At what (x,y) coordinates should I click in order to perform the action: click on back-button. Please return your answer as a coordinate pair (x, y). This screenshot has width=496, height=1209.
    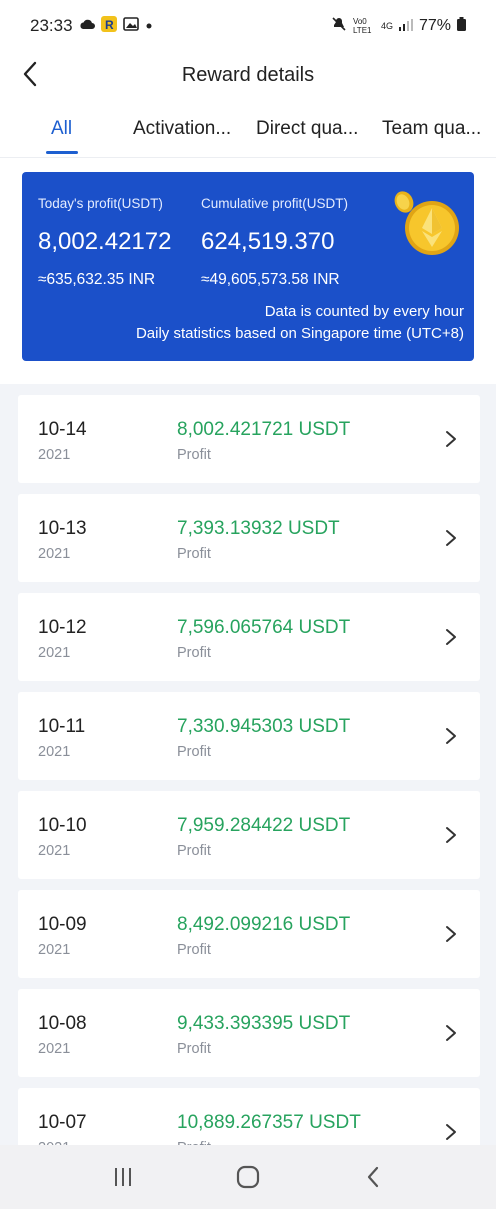
    Looking at the image, I should click on (30, 74).